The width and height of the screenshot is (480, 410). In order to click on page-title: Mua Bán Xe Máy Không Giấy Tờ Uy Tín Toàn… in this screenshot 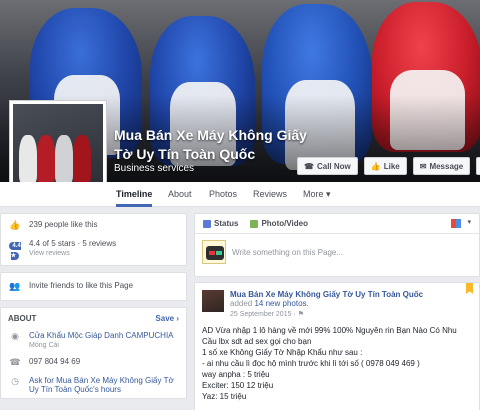, I will do `click(214, 145)`.